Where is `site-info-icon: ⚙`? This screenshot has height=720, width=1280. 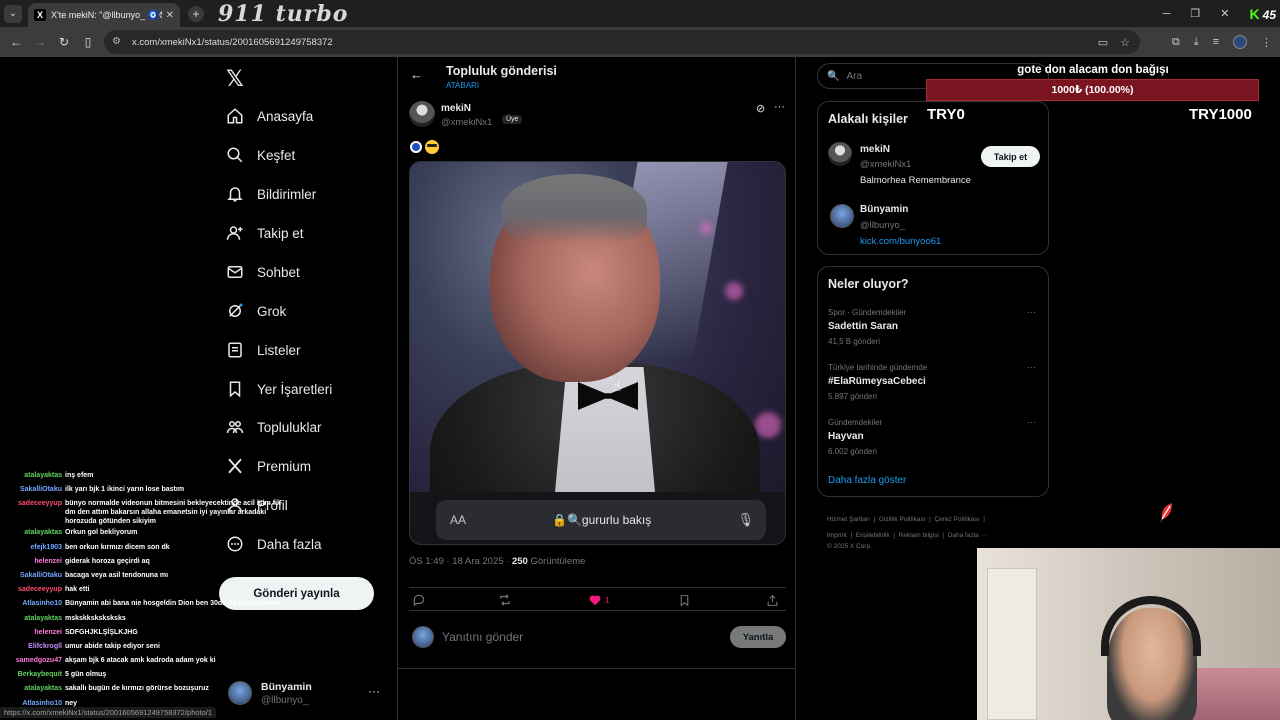 site-info-icon: ⚙ is located at coordinates (118, 42).